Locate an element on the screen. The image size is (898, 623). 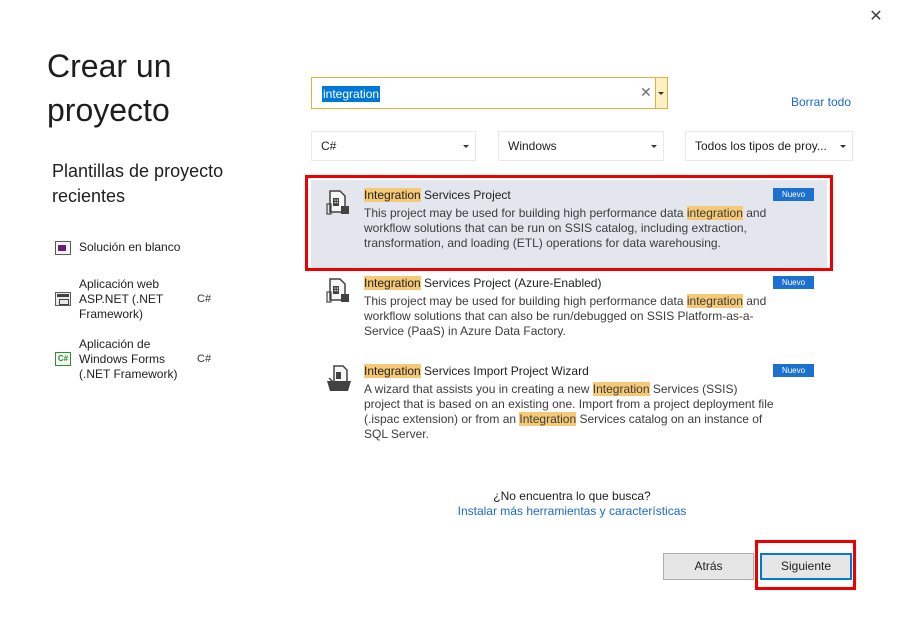
platform-filter-value: Windows is located at coordinates (532, 146).